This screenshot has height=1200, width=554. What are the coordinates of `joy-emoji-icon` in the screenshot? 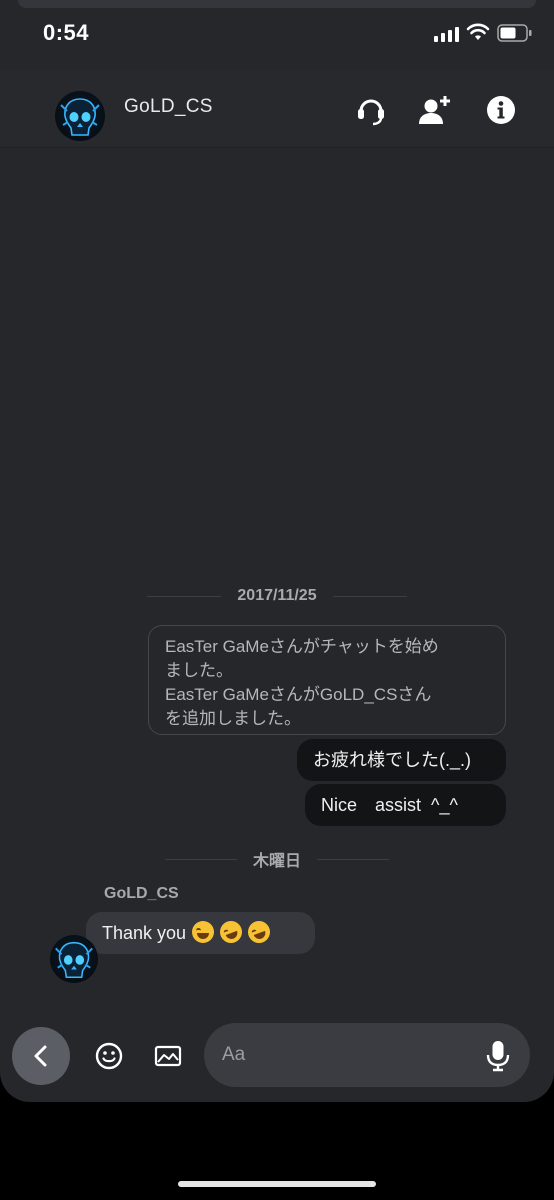 It's located at (203, 932).